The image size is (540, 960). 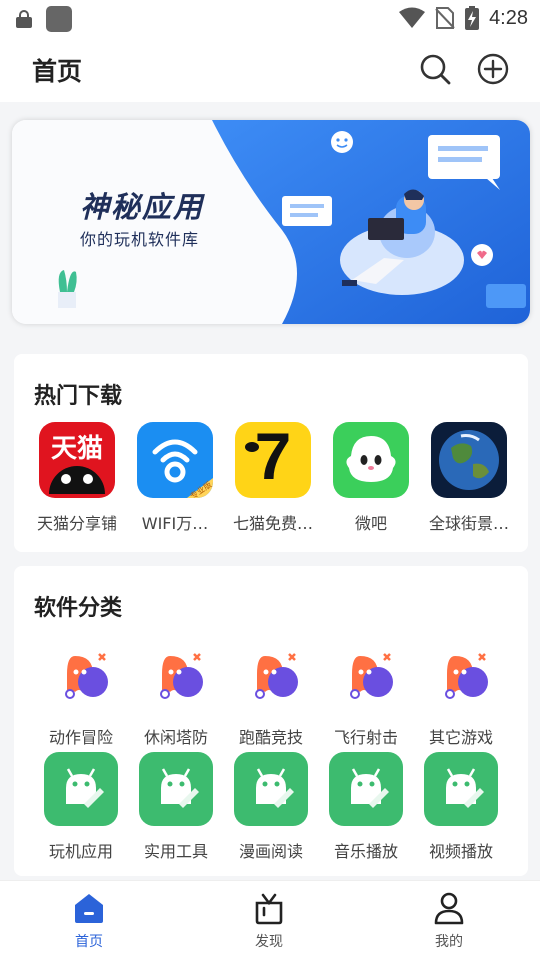 I want to click on category-label: 漫画阅读, so click(x=270, y=851).